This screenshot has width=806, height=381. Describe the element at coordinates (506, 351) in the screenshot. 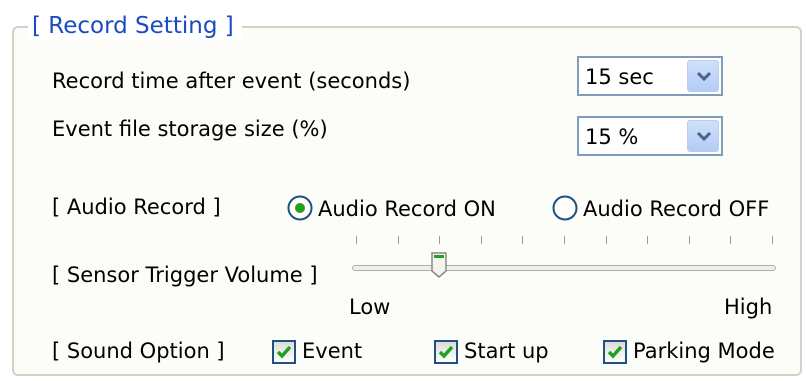

I see `startup-label: Start up` at that location.